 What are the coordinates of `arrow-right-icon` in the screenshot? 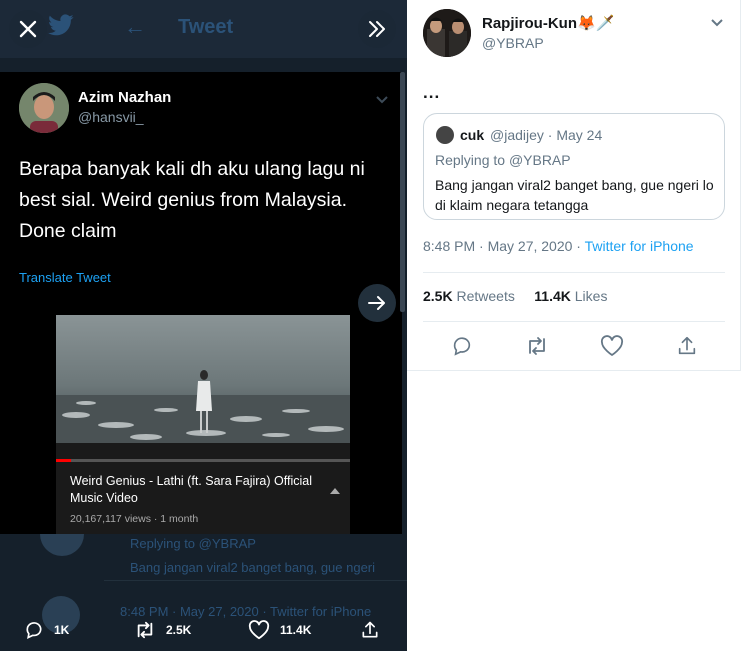 It's located at (376, 303).